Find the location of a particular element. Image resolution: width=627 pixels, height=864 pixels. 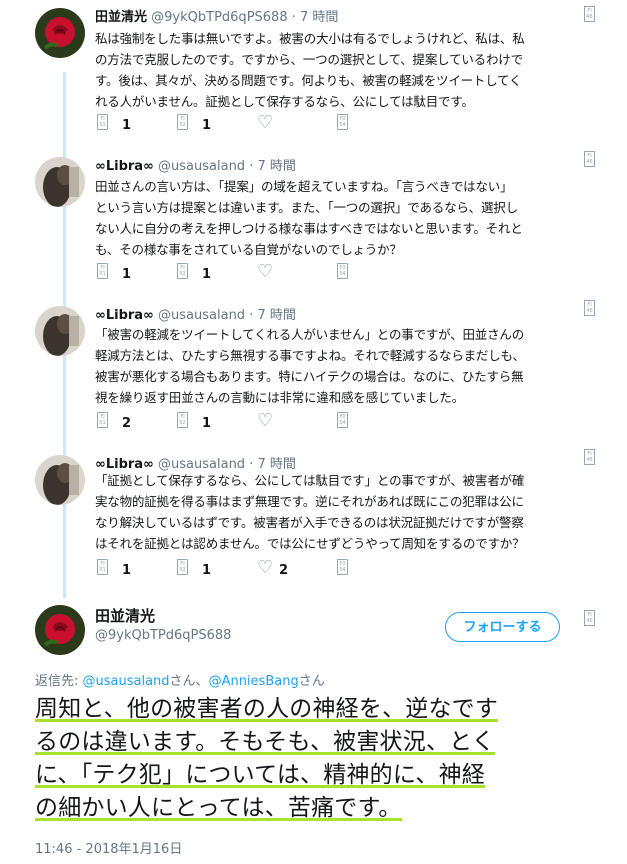

reply-user-link: @AnniesBang is located at coordinates (254, 681).